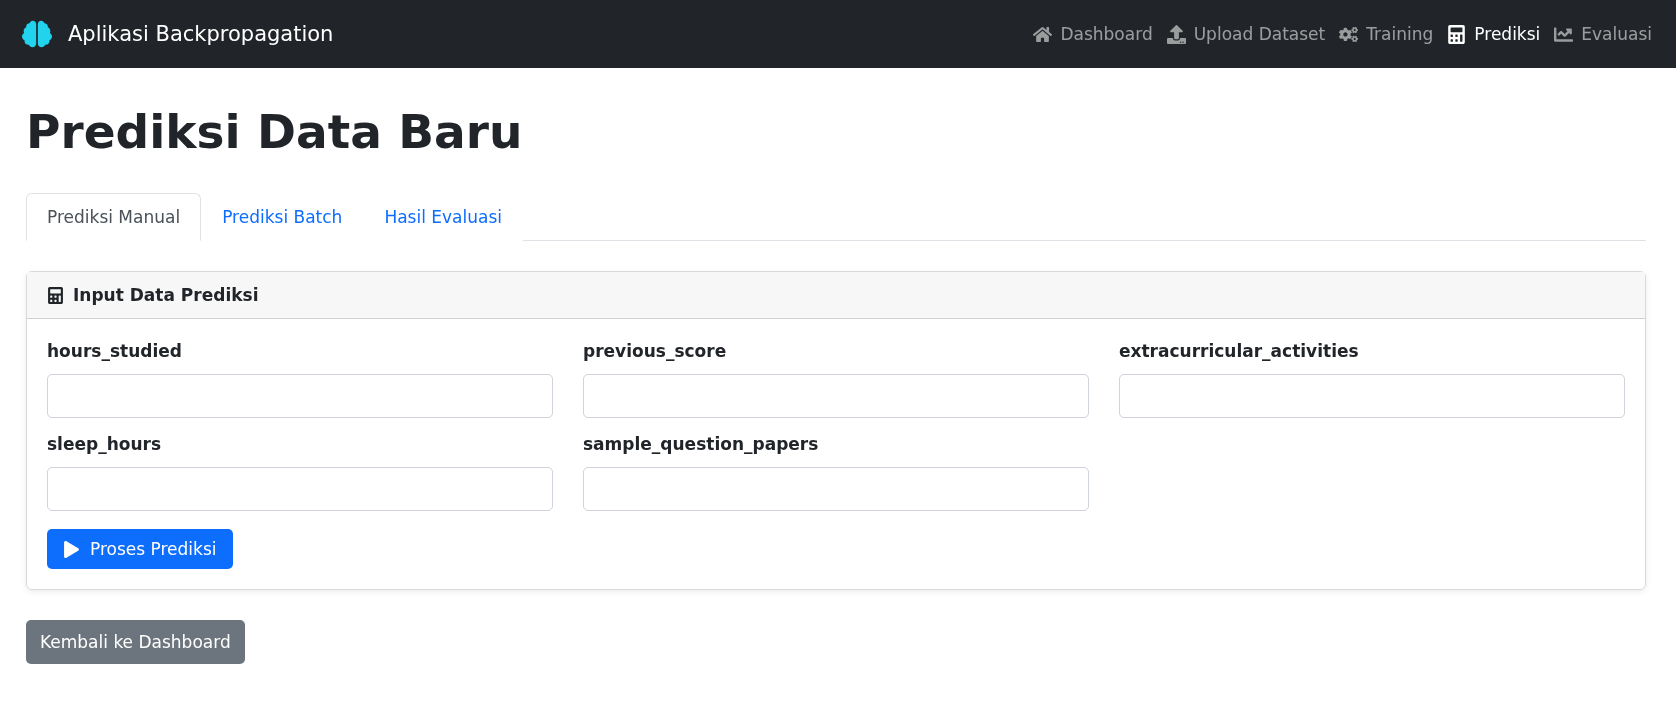  What do you see at coordinates (1239, 351) in the screenshot?
I see `field-label: extracurricular_activities` at bounding box center [1239, 351].